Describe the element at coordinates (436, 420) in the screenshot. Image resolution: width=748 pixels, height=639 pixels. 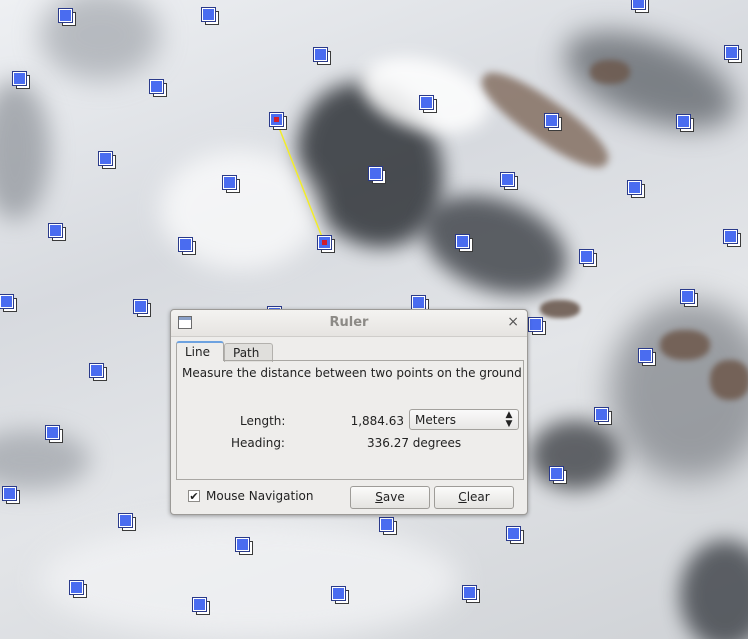
I see `units-selected-value: Meters` at that location.